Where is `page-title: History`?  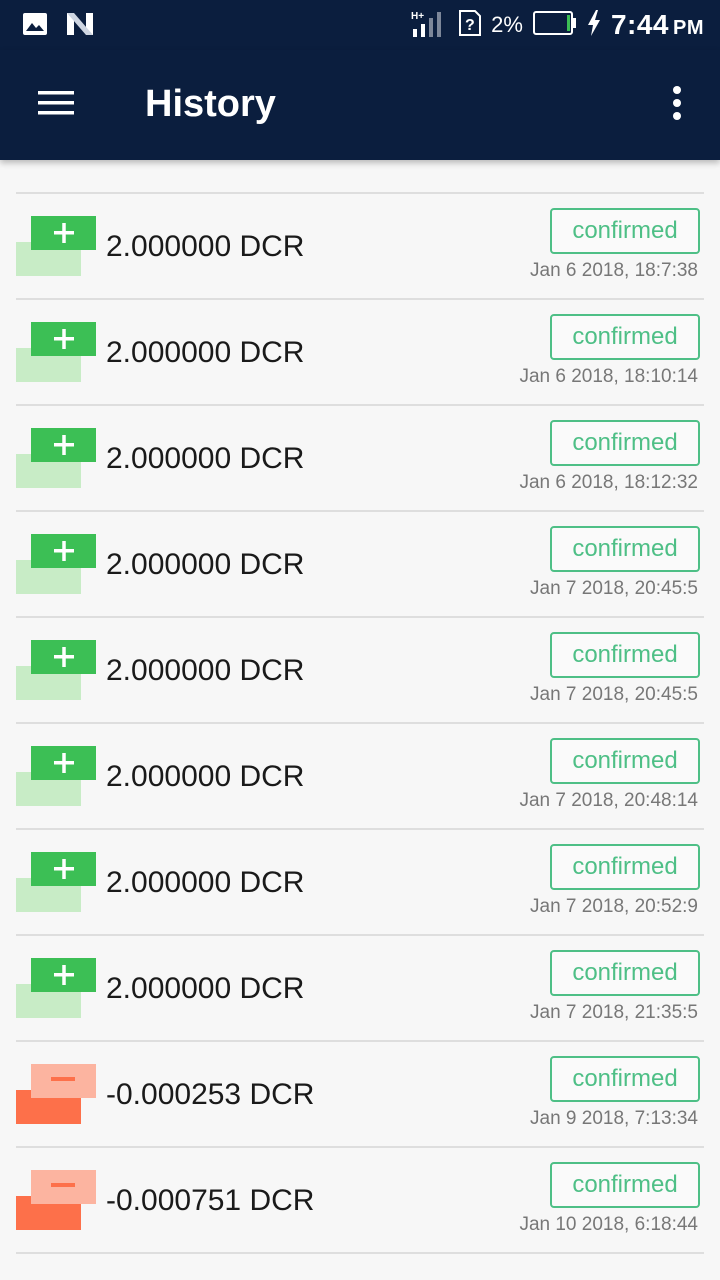
page-title: History is located at coordinates (210, 104).